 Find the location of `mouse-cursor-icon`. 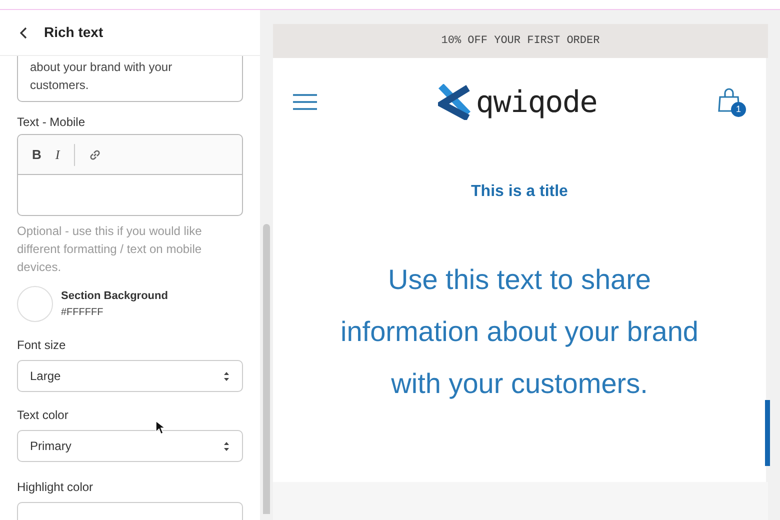

mouse-cursor-icon is located at coordinates (160, 427).